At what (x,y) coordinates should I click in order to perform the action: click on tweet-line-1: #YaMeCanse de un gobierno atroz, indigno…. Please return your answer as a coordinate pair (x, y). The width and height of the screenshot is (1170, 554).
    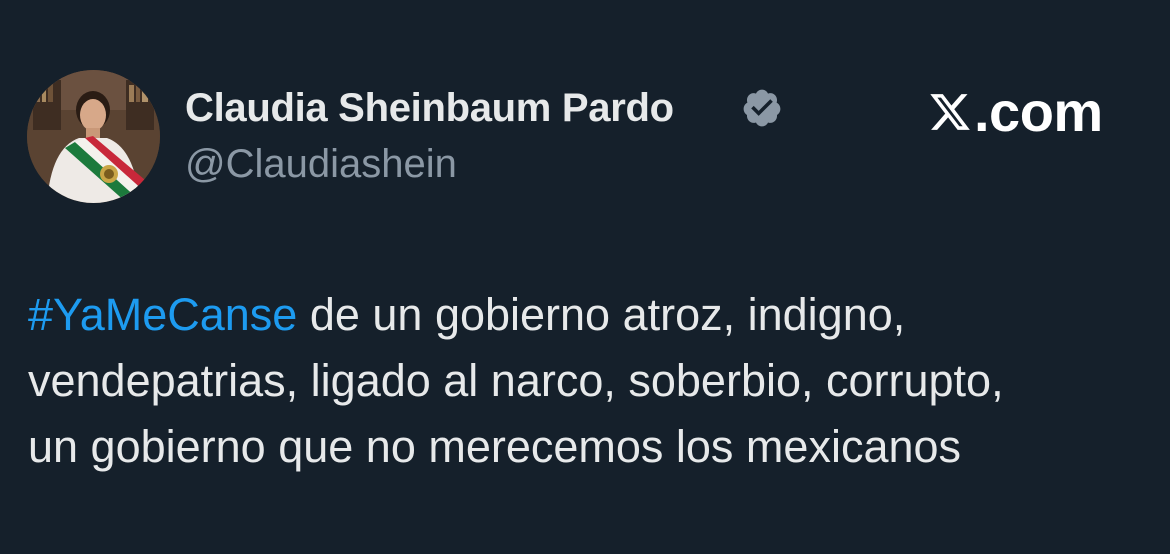
    Looking at the image, I should click on (593, 315).